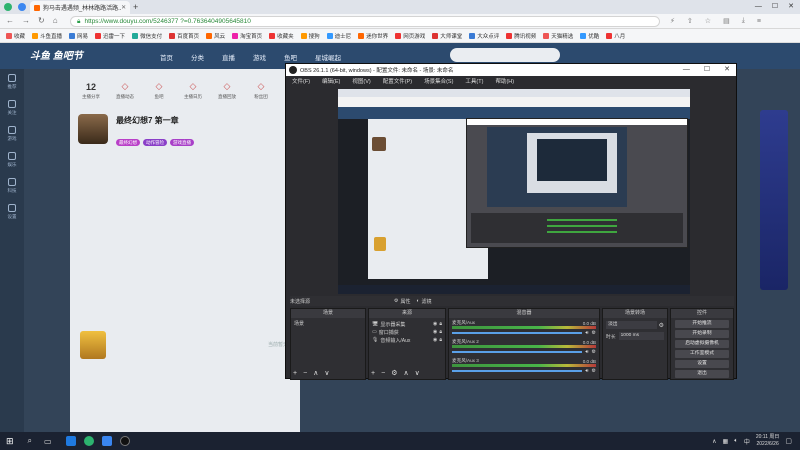 The height and width of the screenshot is (450, 800). Describe the element at coordinates (727, 69) in the screenshot. I see `obs-close-icon: ✕` at that location.